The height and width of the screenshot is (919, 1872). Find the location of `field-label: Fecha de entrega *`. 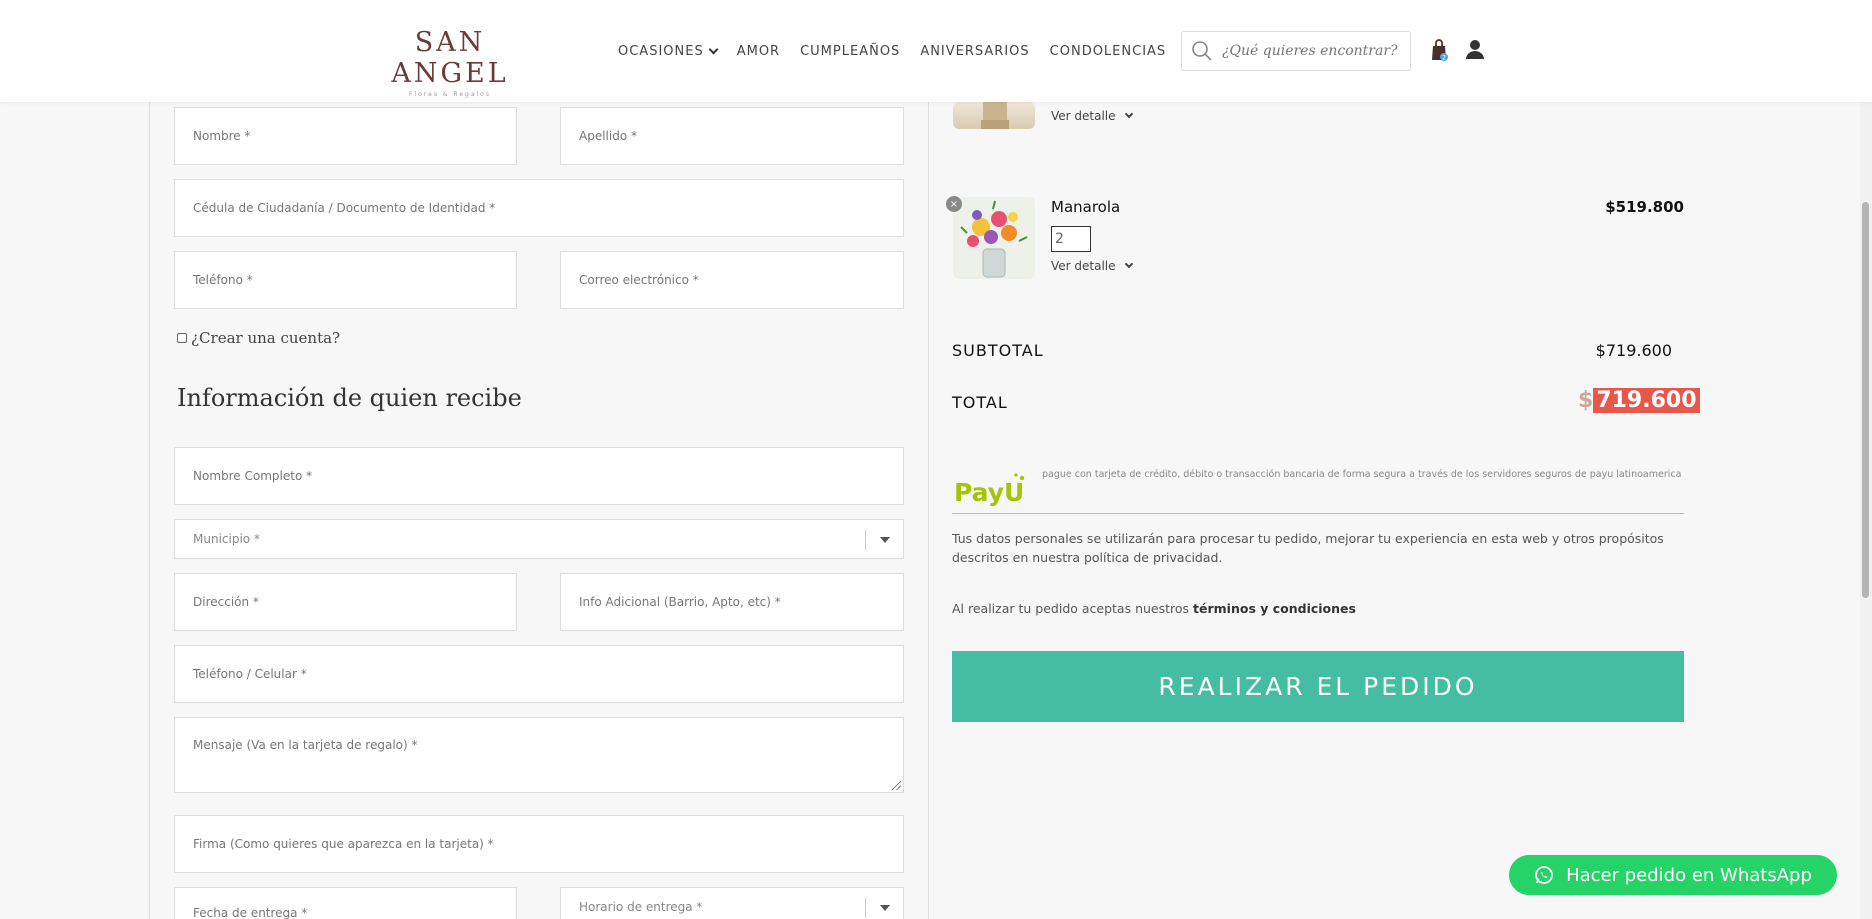

field-label: Fecha de entrega * is located at coordinates (250, 912).